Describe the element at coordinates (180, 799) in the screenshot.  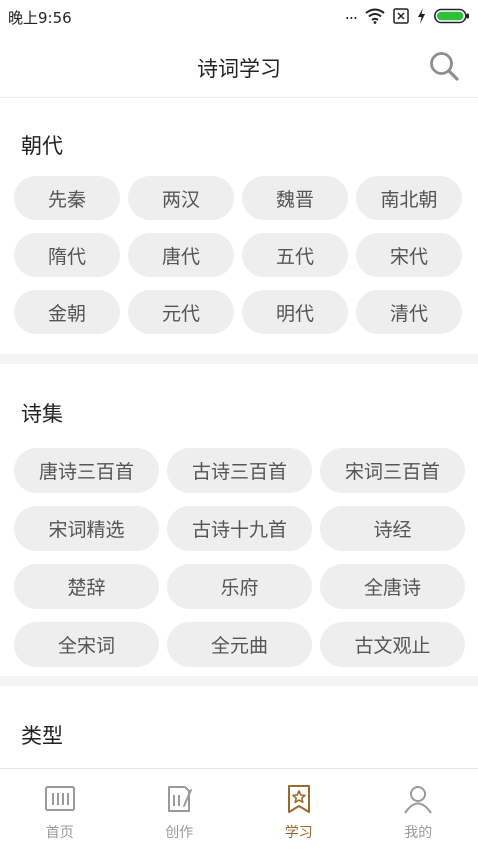
I see `write-icon` at that location.